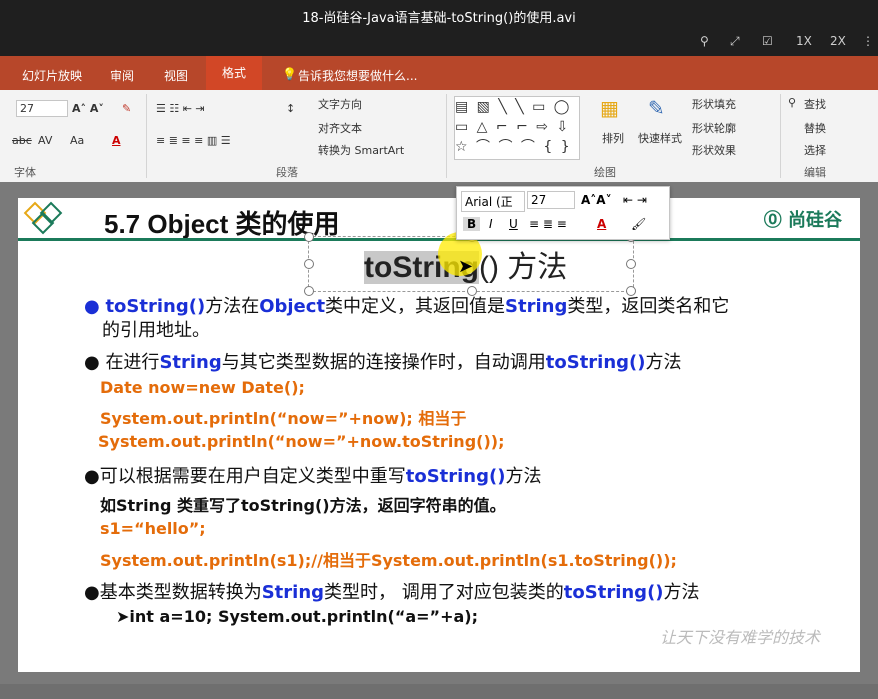  What do you see at coordinates (513, 224) in the screenshot?
I see `underline-button: U` at bounding box center [513, 224].